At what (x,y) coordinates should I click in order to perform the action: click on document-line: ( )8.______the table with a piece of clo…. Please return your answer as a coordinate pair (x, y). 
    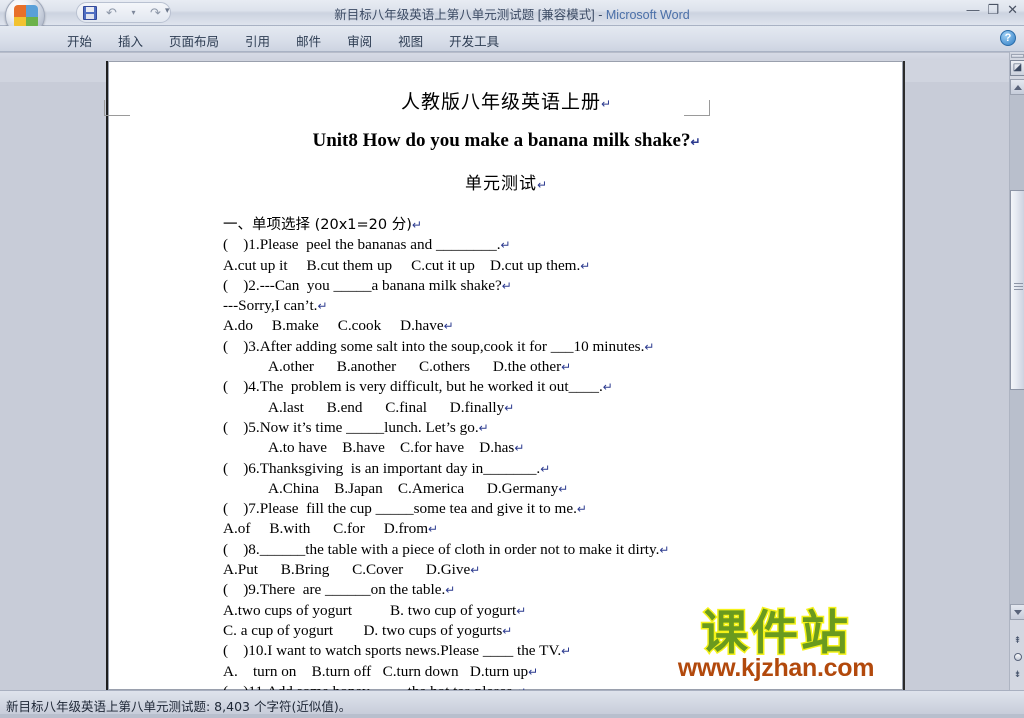
    Looking at the image, I should click on (564, 550).